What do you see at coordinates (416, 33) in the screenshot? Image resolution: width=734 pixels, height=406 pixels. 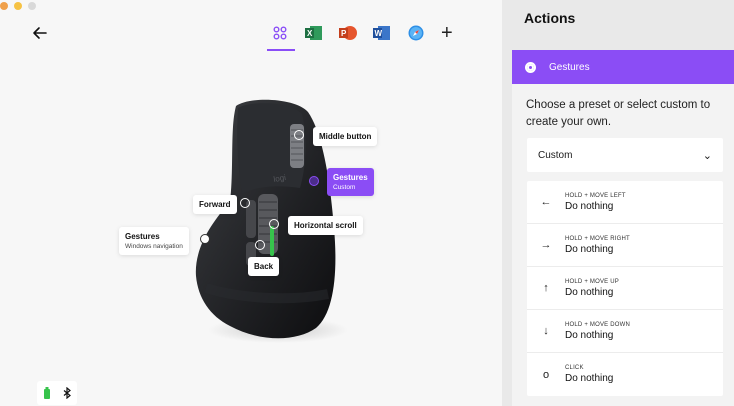 I see `safari-icon` at bounding box center [416, 33].